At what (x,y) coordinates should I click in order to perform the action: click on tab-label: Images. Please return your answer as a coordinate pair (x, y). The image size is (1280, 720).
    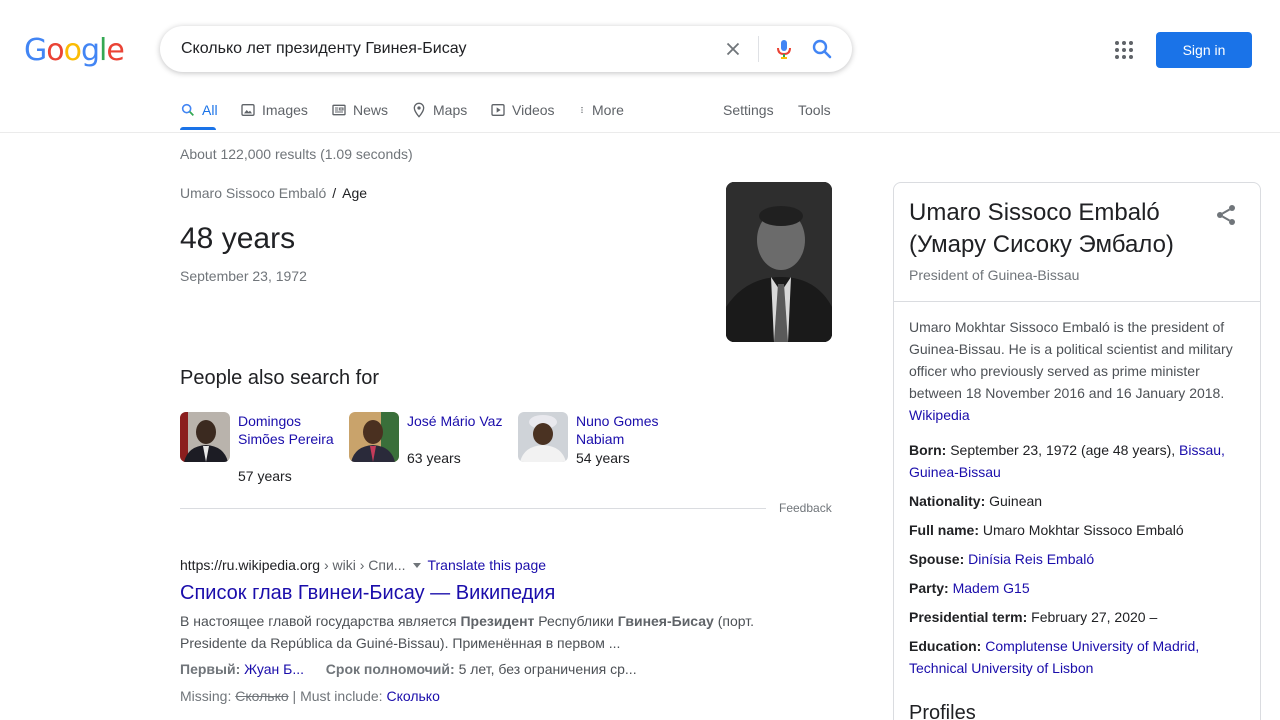
    Looking at the image, I should click on (285, 110).